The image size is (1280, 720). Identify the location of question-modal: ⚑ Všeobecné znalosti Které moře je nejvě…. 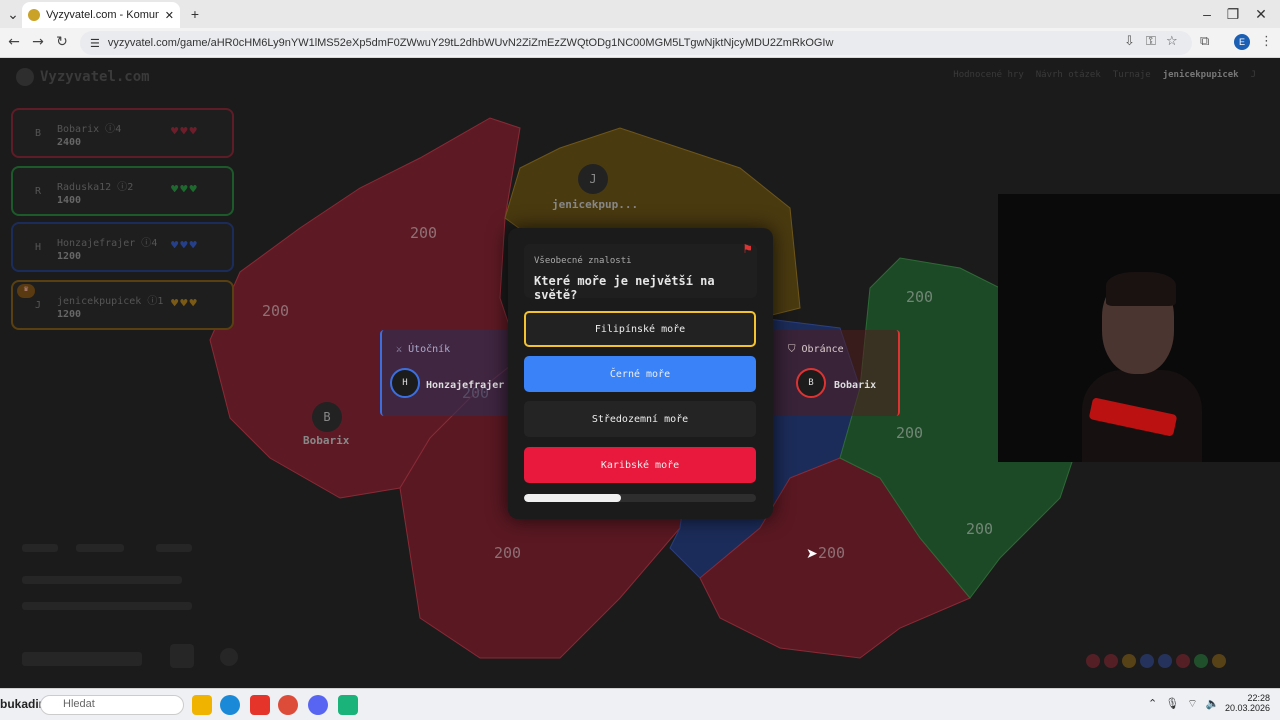
(640, 373).